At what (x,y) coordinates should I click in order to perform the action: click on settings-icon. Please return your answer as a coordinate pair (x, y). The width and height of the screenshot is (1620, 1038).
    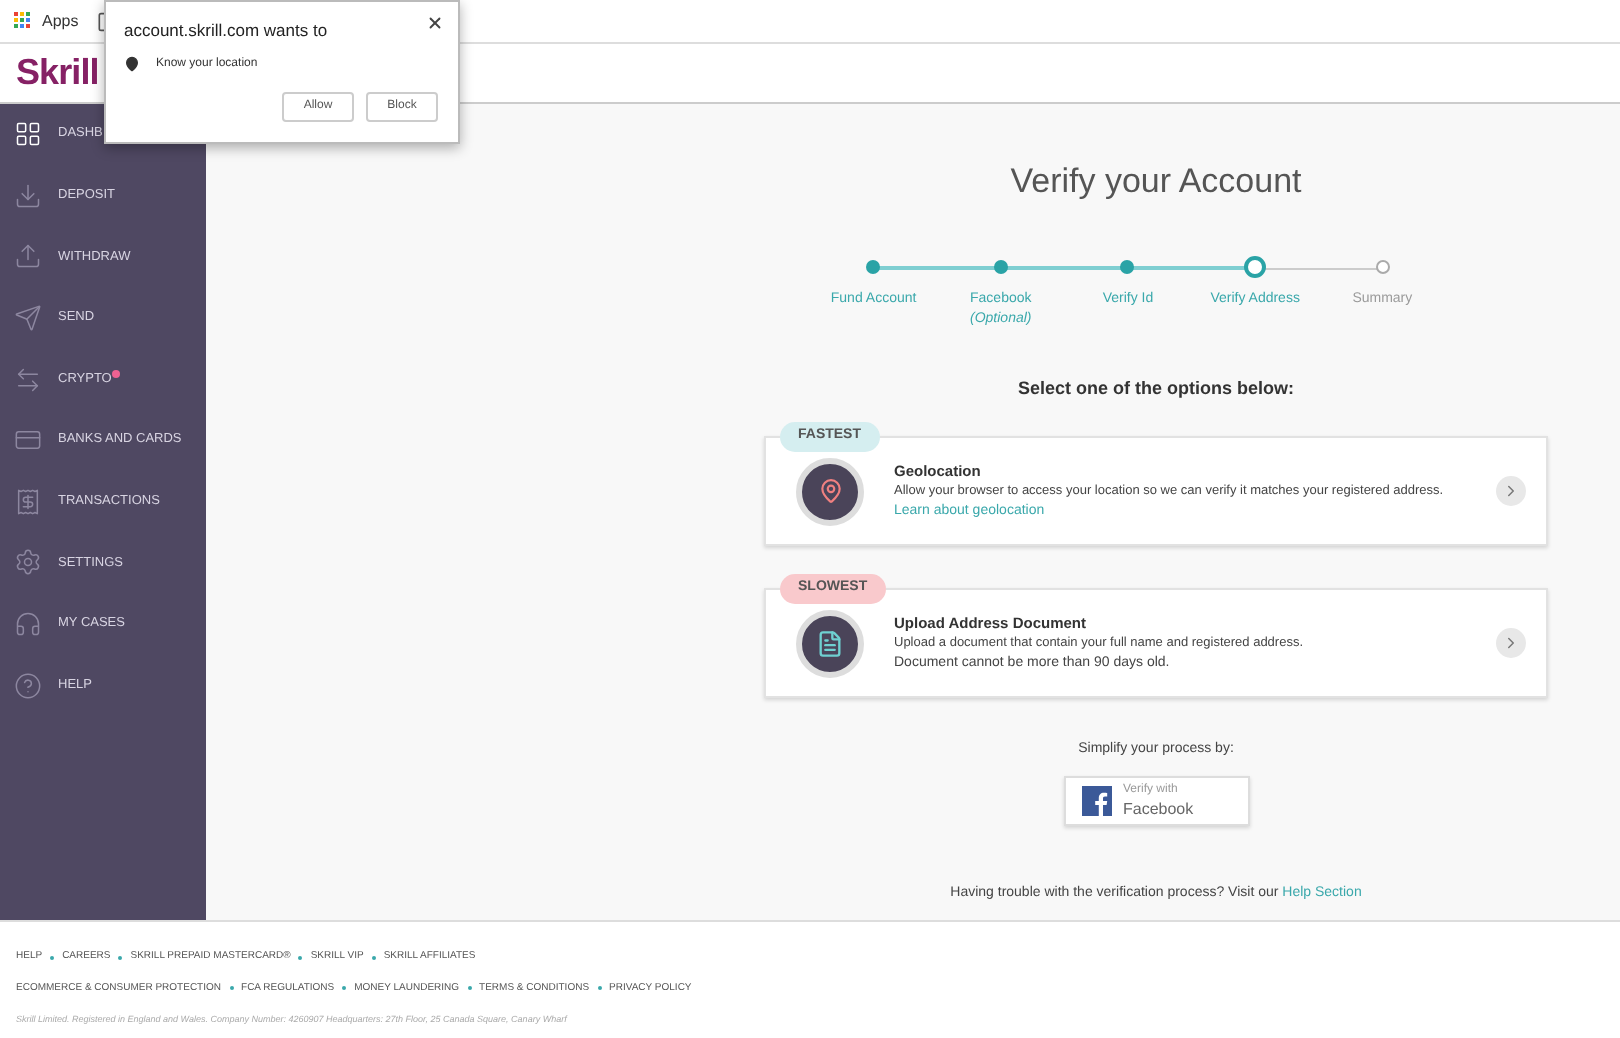
    Looking at the image, I should click on (28, 562).